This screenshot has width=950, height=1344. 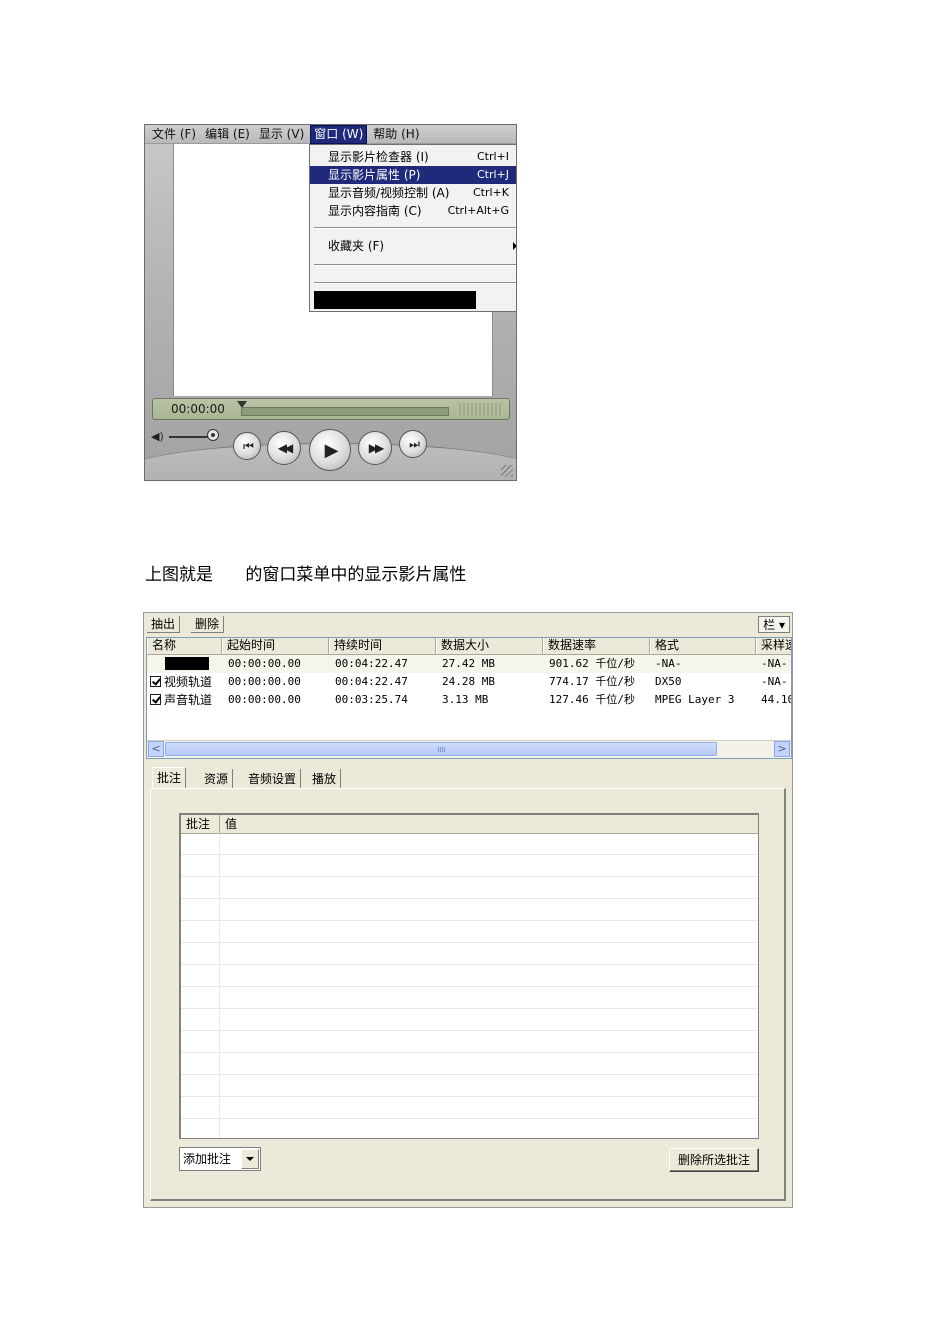 I want to click on skip-forward-icon: ⏭, so click(x=414, y=443).